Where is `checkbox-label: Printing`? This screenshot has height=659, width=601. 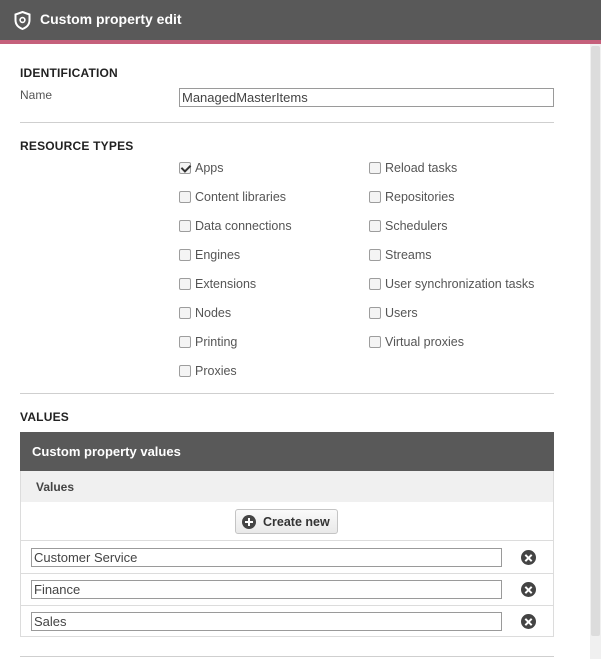 checkbox-label: Printing is located at coordinates (216, 342).